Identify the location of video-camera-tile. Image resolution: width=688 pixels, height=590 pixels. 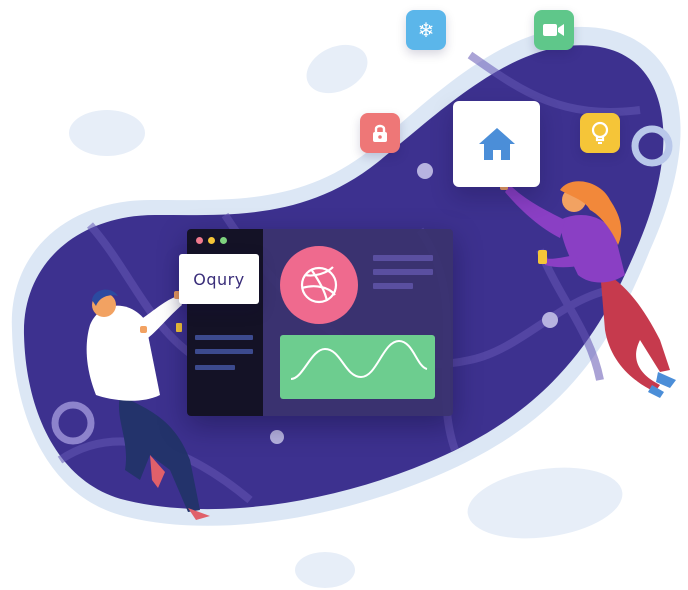
(554, 30).